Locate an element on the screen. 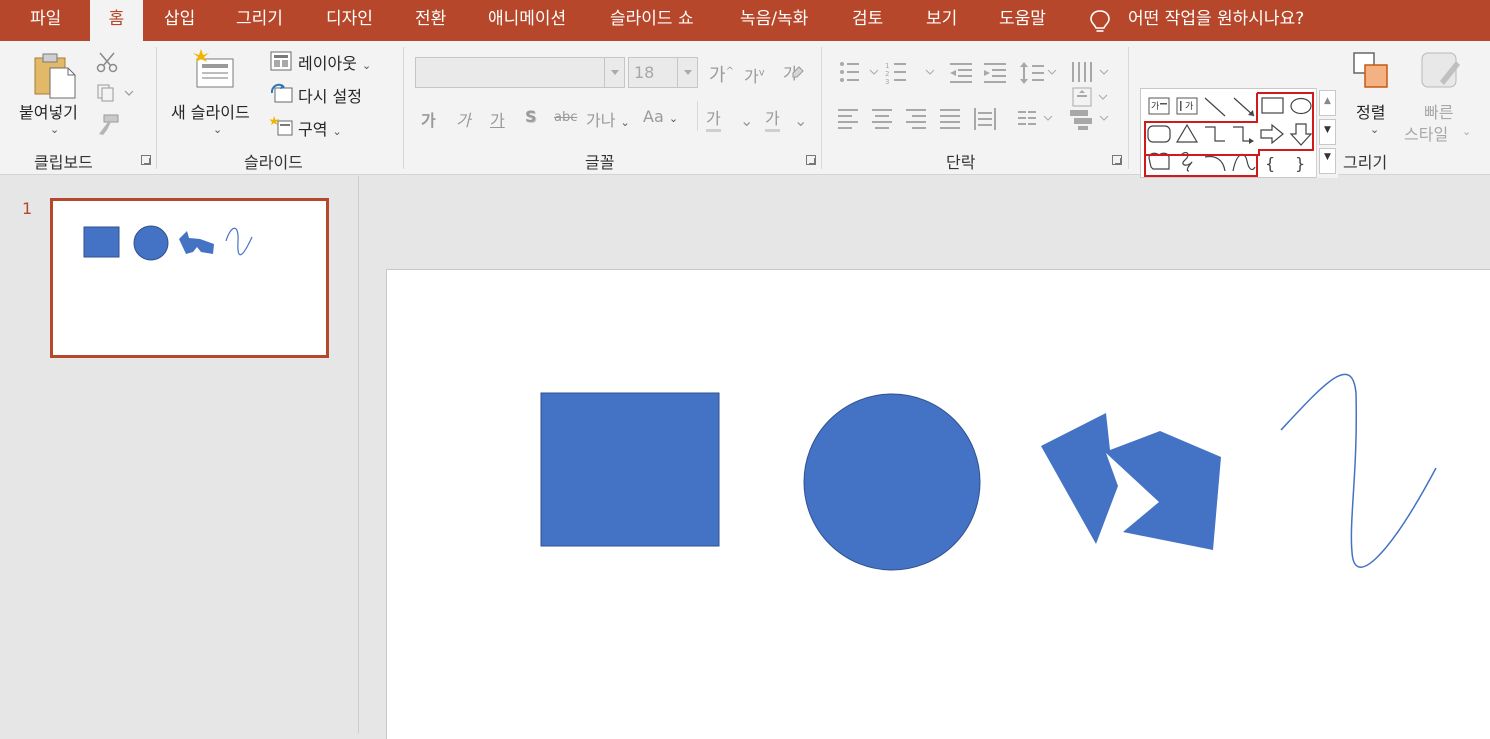 This screenshot has height=739, width=1490. paste-dropdown: ⌄ is located at coordinates (54, 129).